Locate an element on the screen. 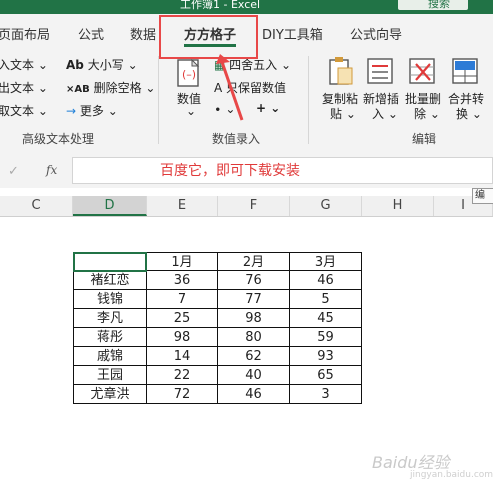  more-button: → 更多 ⌄ is located at coordinates (92, 110).